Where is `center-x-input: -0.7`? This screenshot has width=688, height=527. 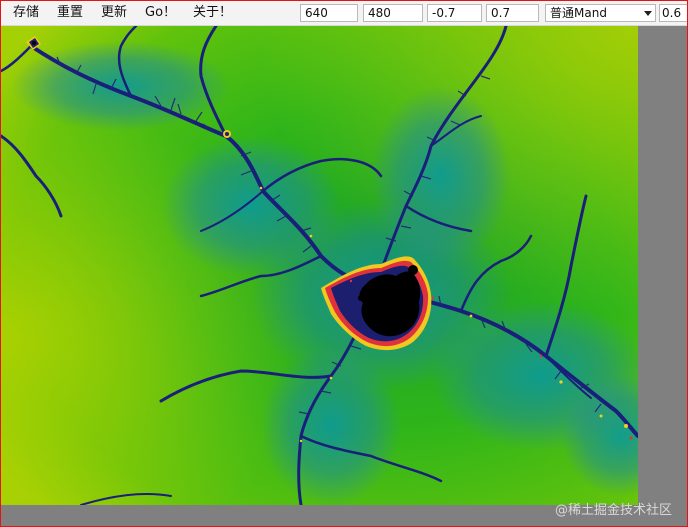
center-x-input: -0.7 is located at coordinates (454, 13).